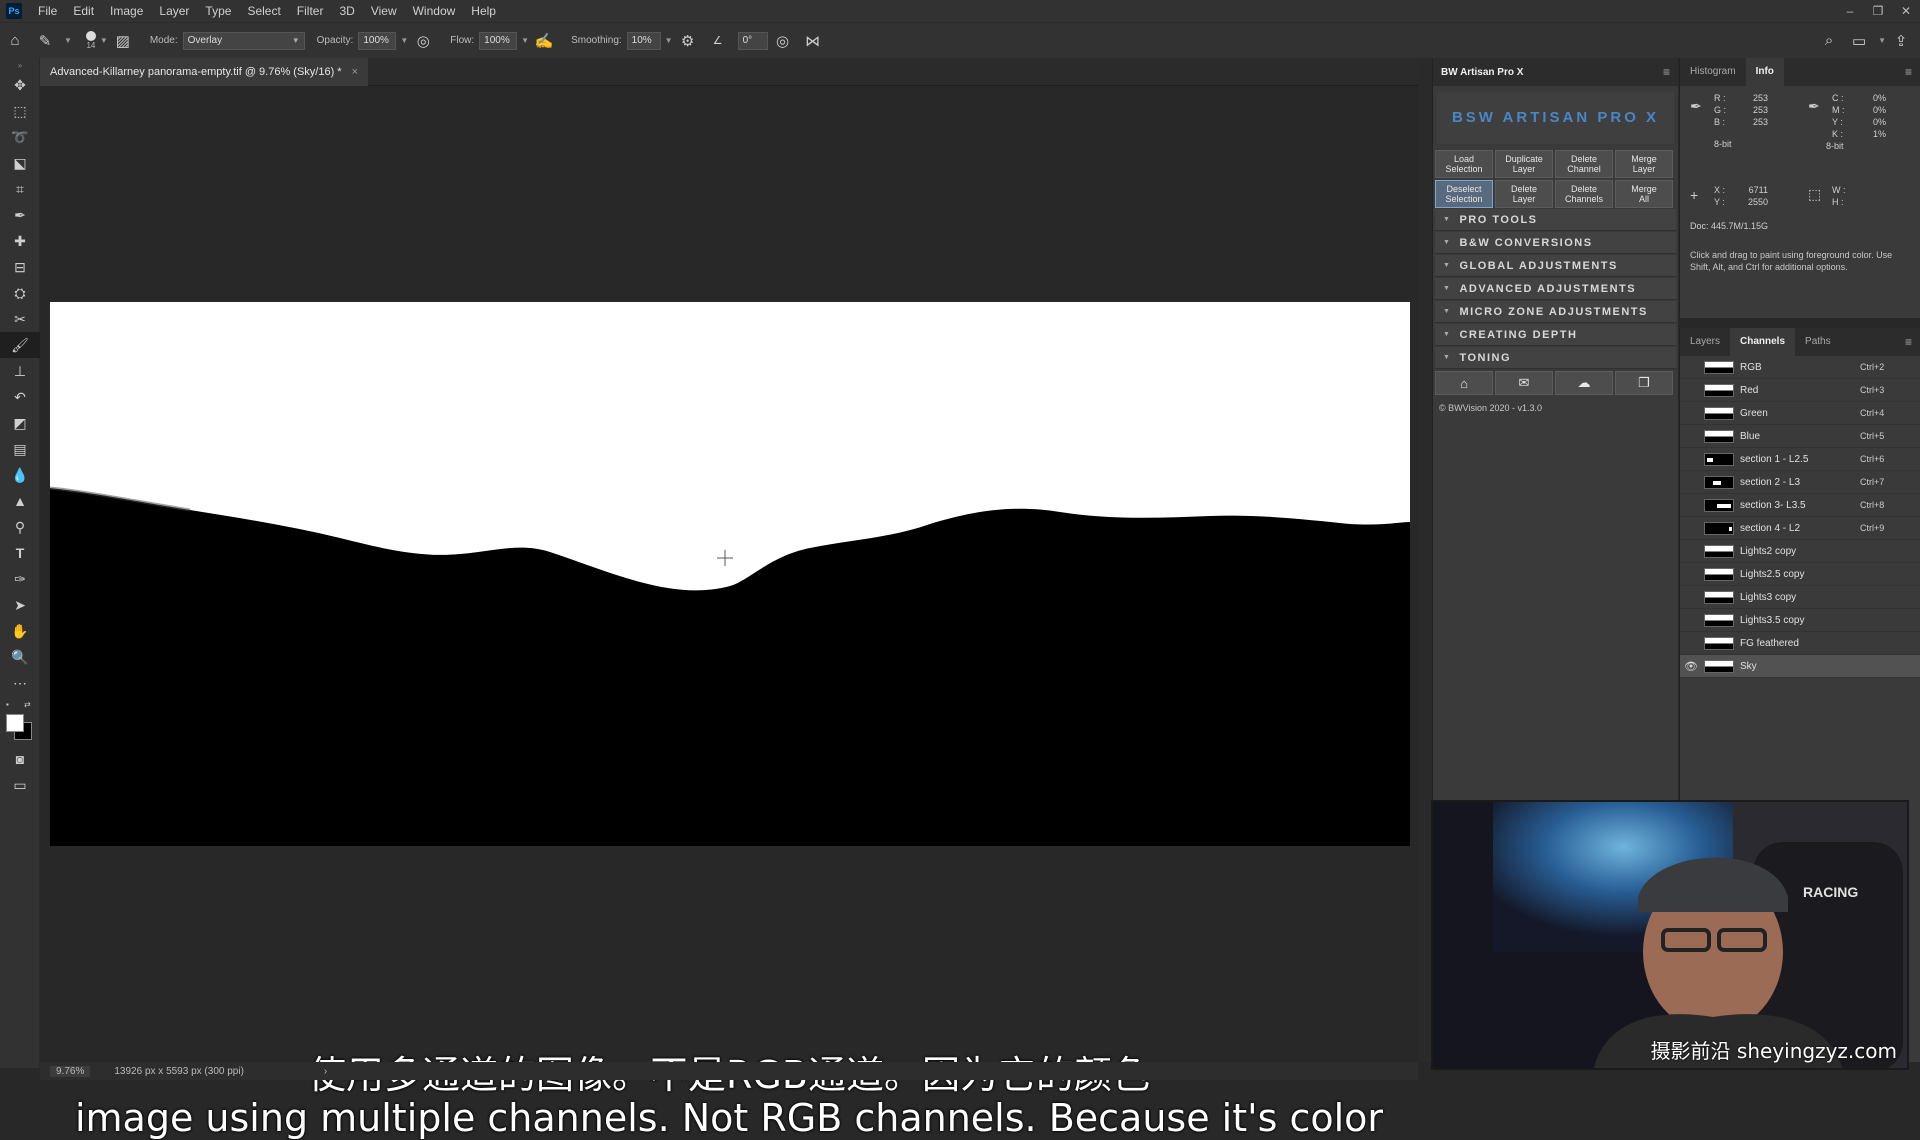  I want to click on channel-row: Blue Ctrl+5, so click(1800, 436).